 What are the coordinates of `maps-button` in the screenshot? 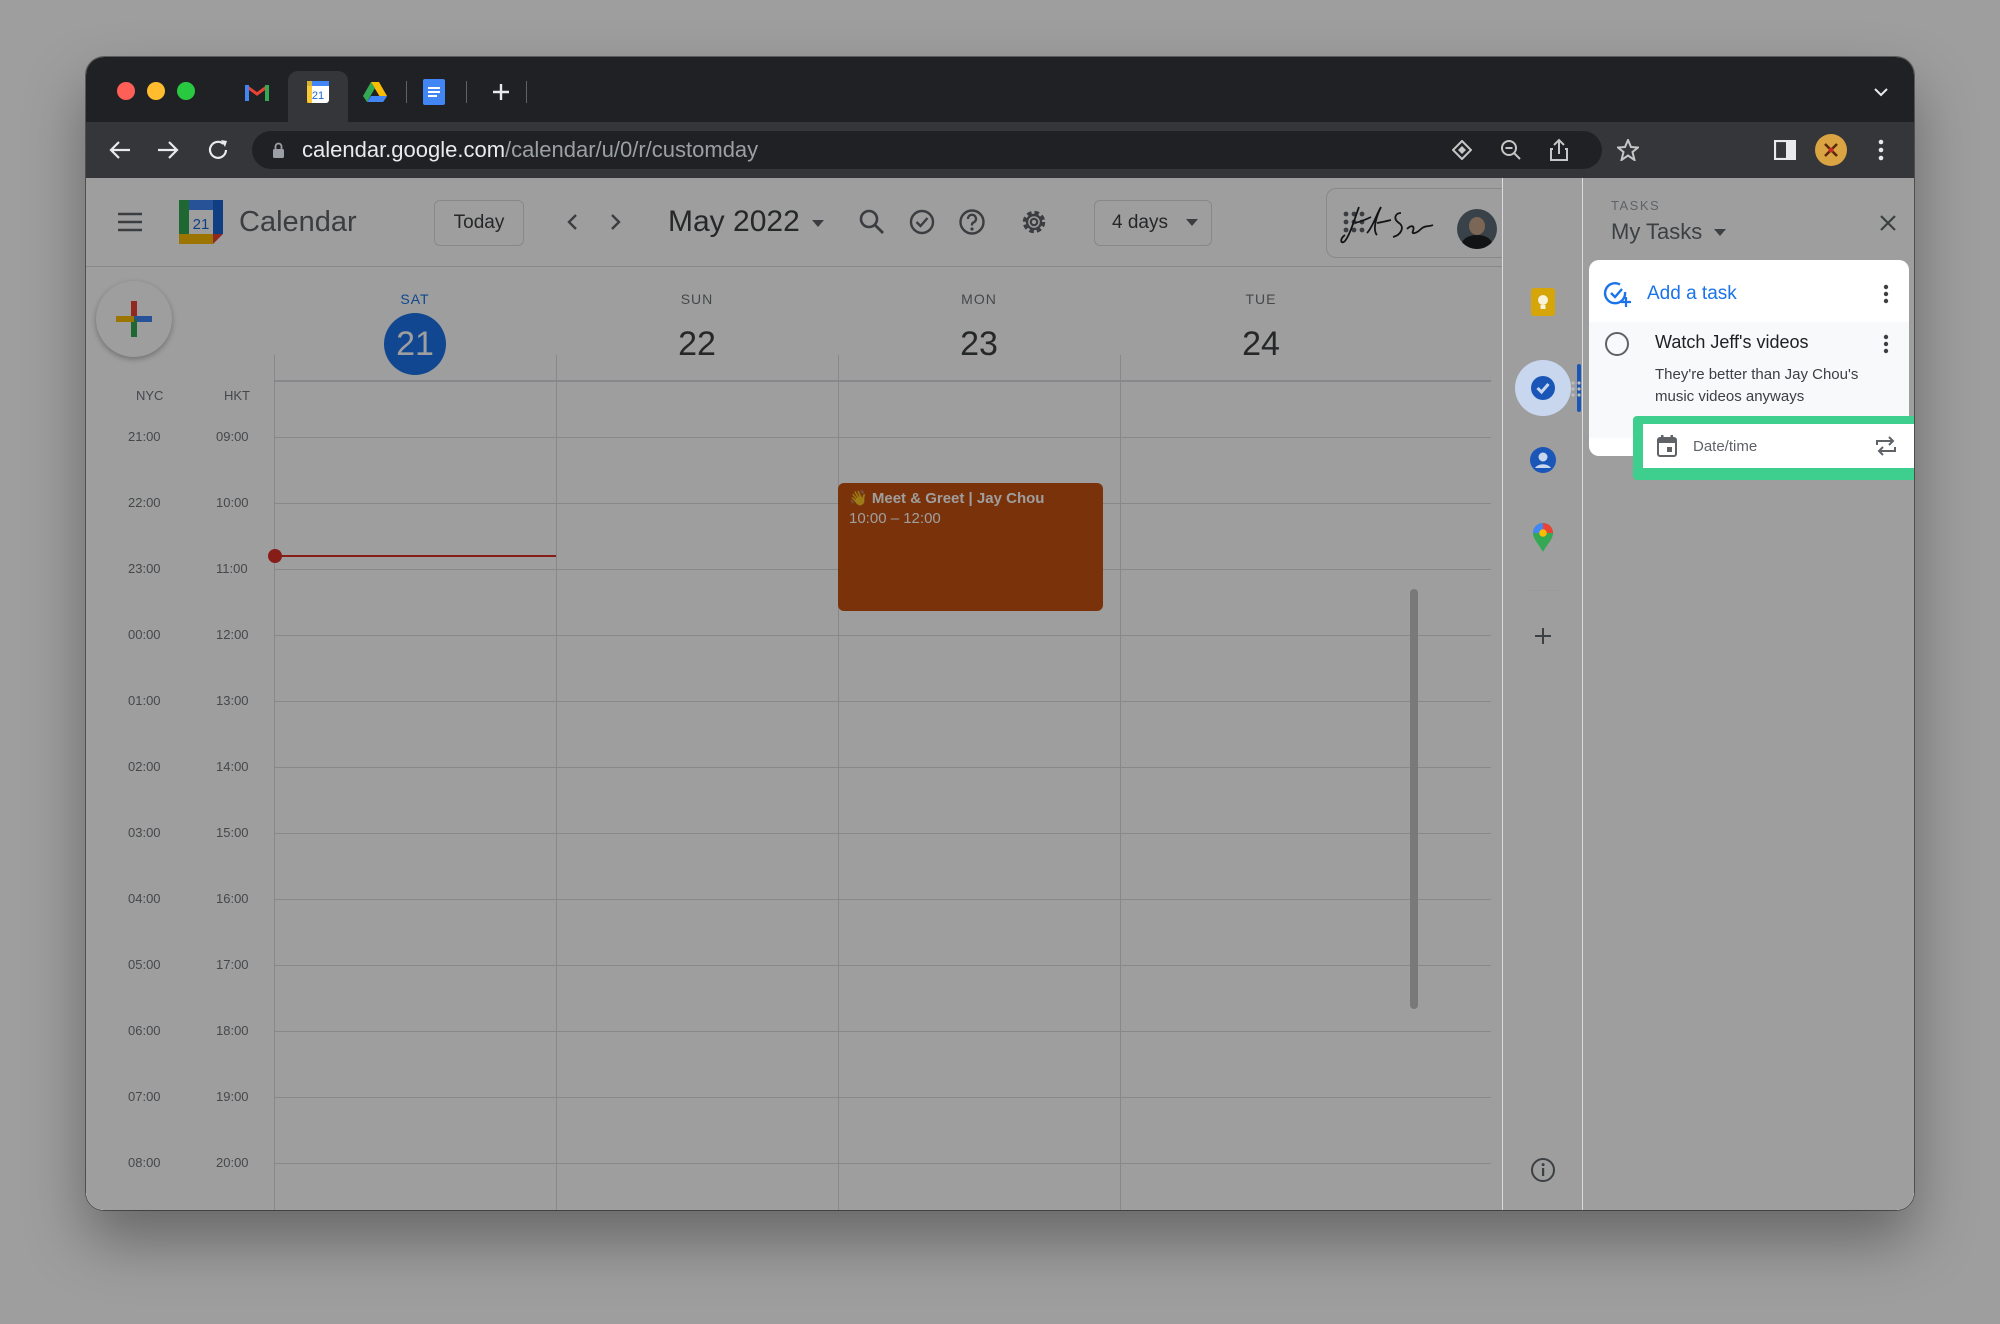 It's located at (1543, 538).